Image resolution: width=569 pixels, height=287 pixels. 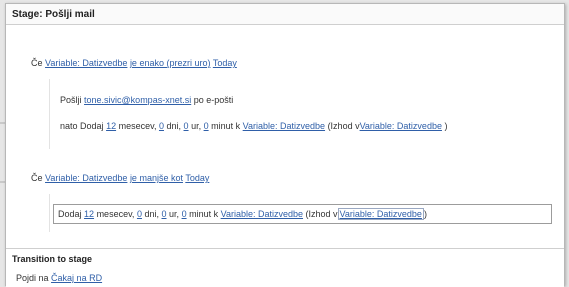 I want to click on stage-title: Stage: Pošlji mail, so click(x=53, y=14).